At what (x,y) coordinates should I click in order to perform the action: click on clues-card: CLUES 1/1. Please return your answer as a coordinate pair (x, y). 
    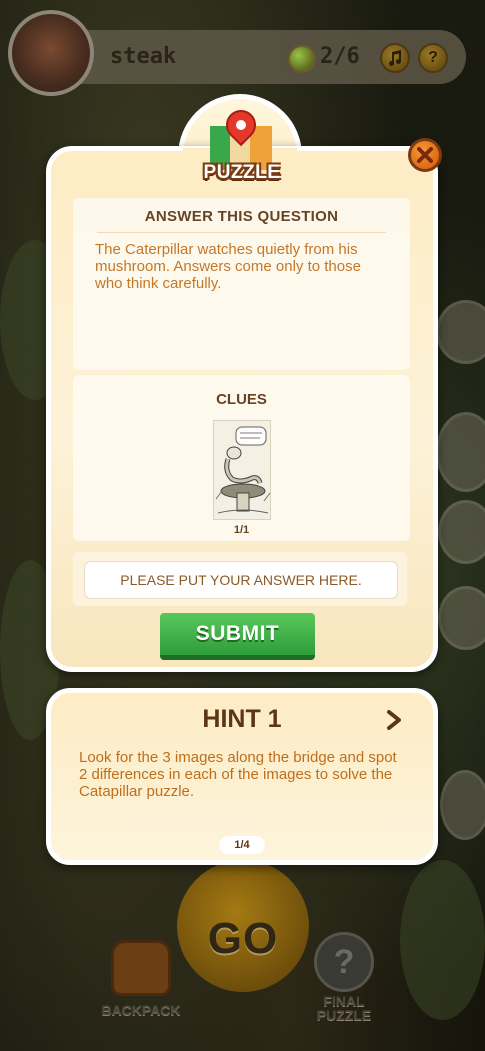
    Looking at the image, I should click on (241, 458).